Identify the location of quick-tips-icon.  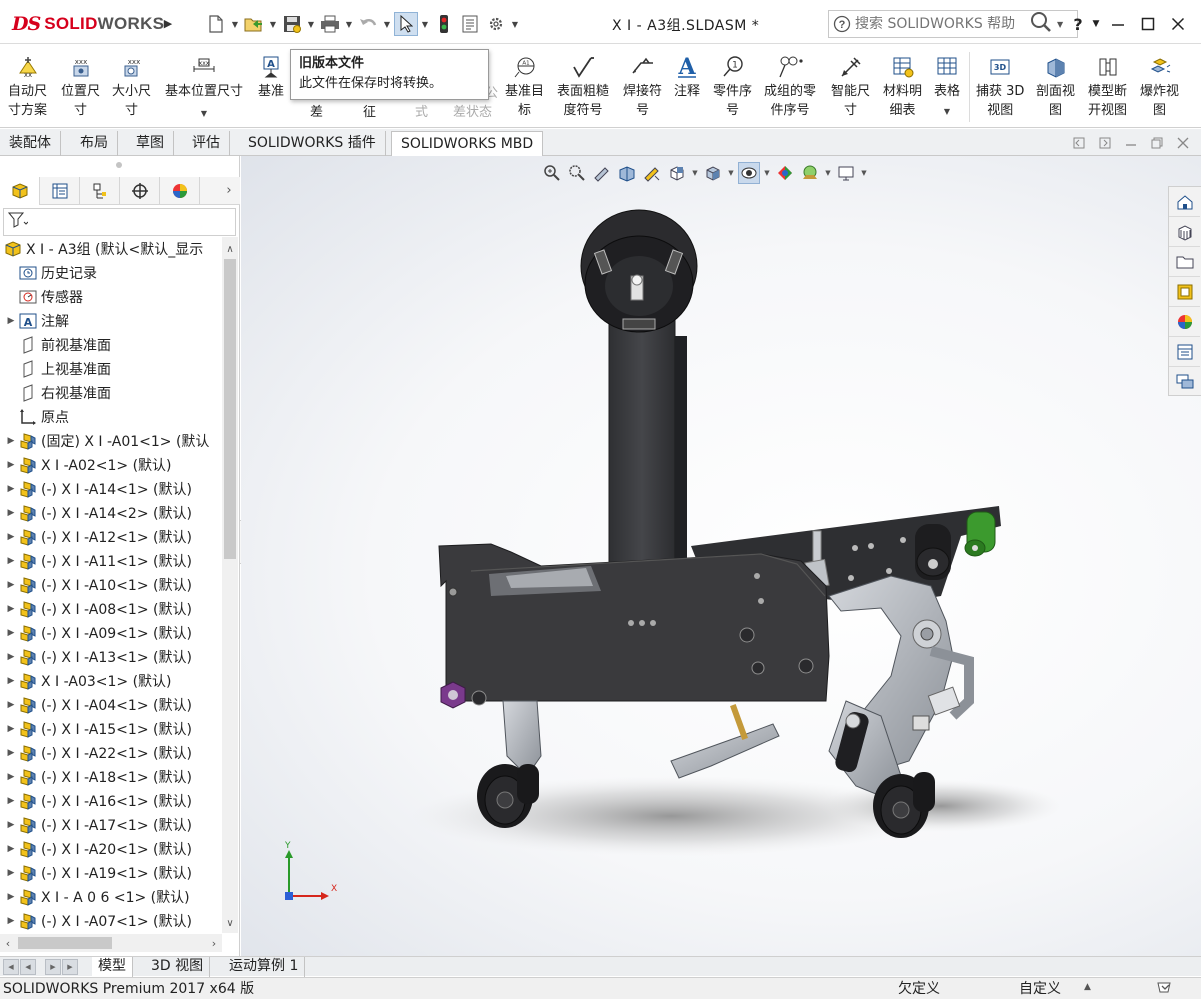
(1165, 989).